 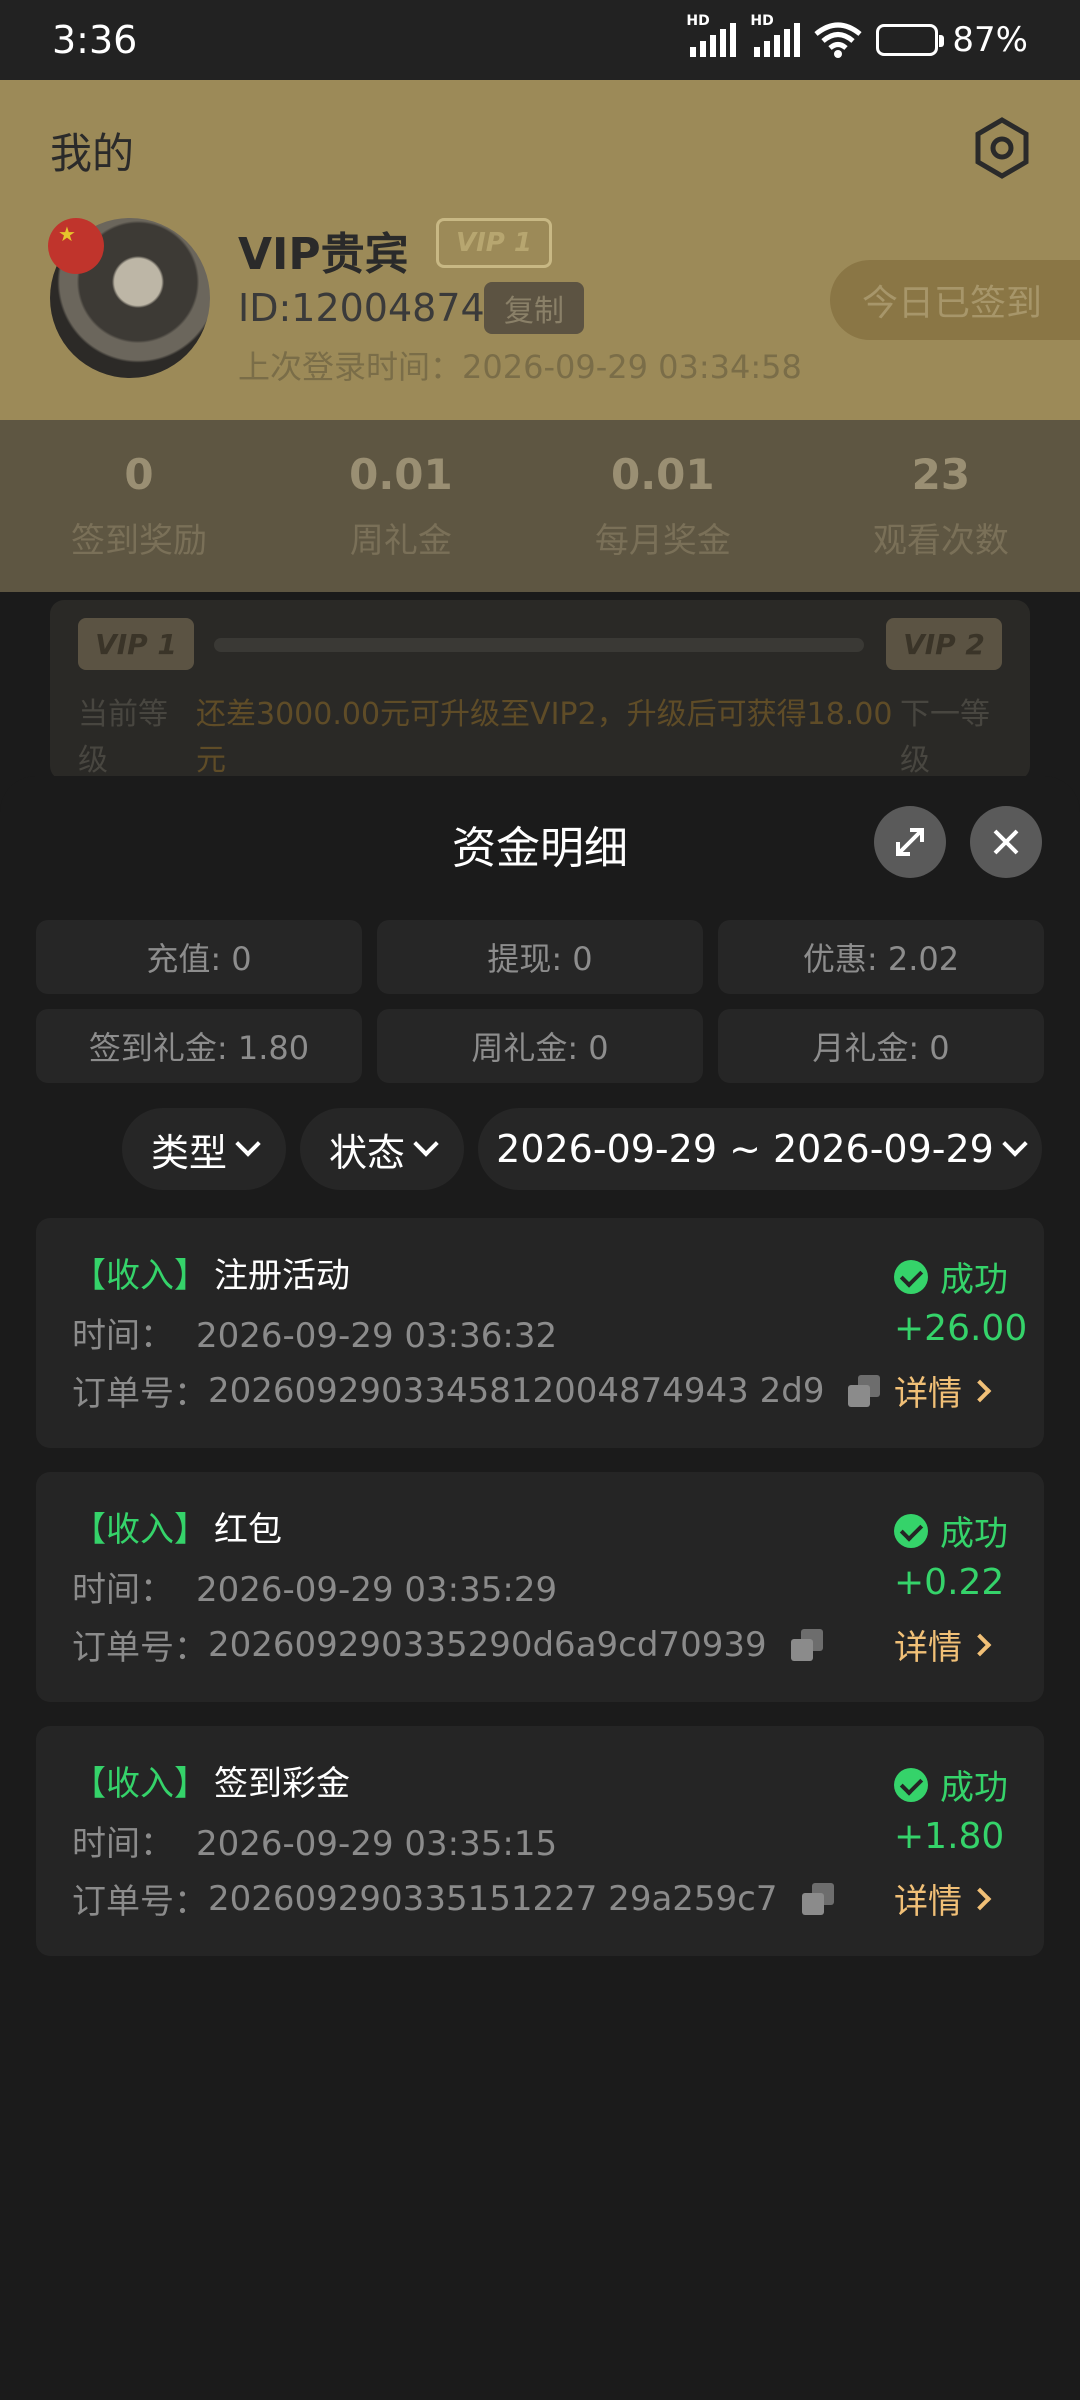 What do you see at coordinates (211, 1780) in the screenshot?
I see `record-title: 【收入】 签到彩金` at bounding box center [211, 1780].